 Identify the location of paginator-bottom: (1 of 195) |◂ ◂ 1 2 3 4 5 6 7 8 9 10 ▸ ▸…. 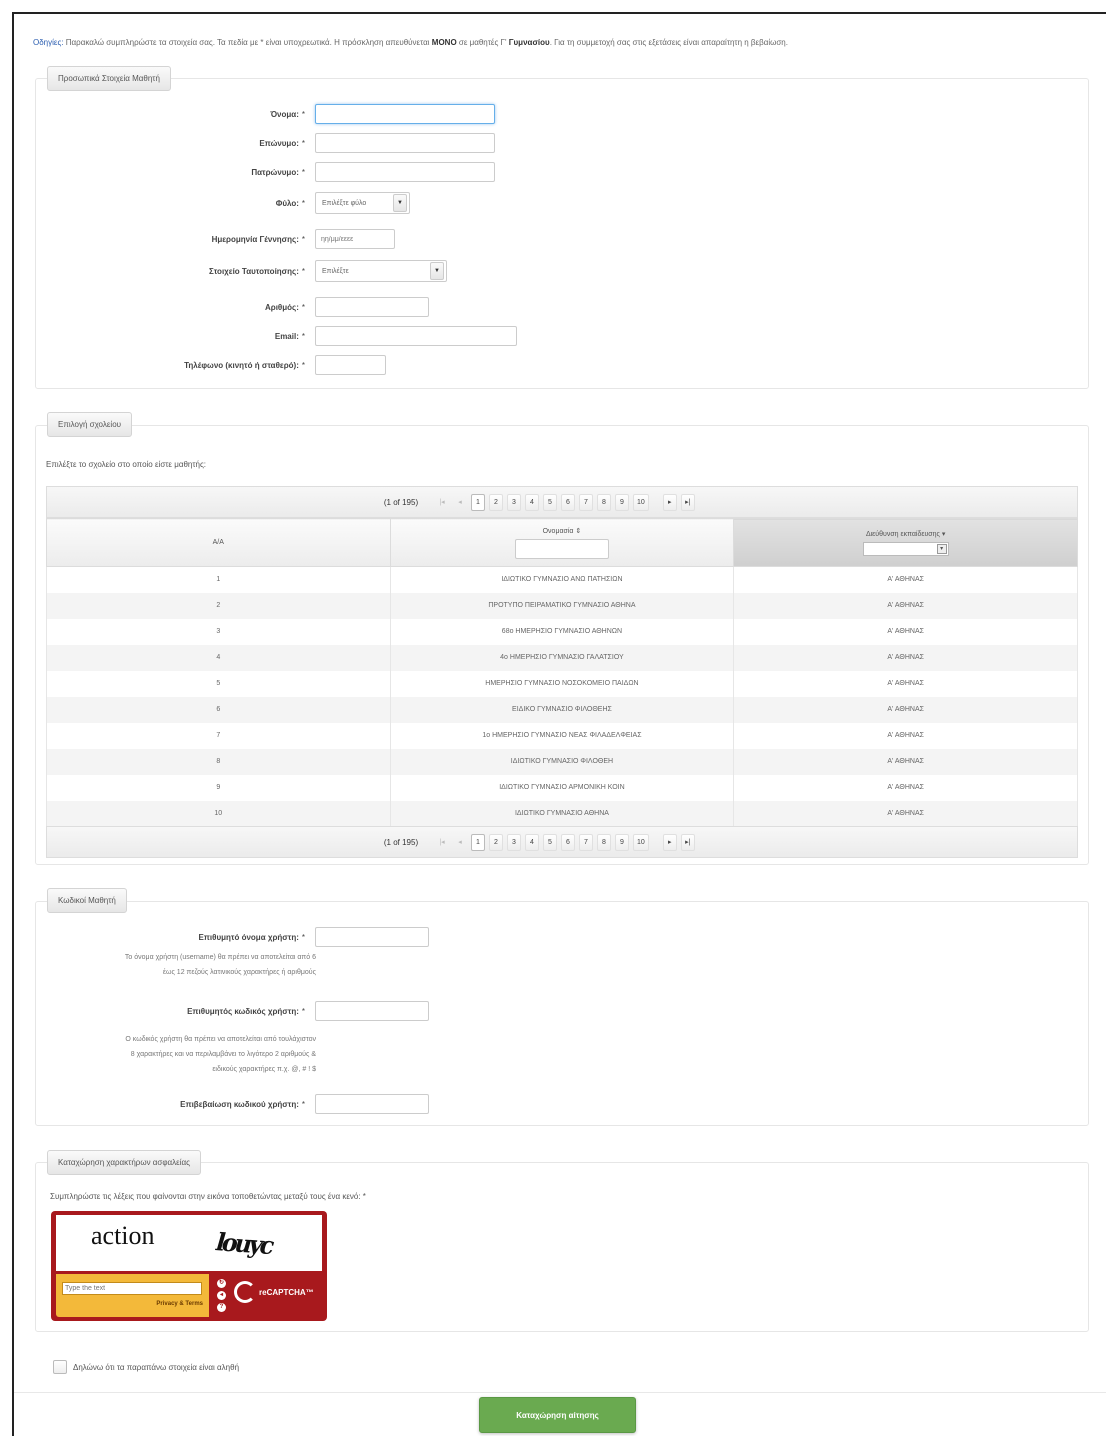
(562, 842).